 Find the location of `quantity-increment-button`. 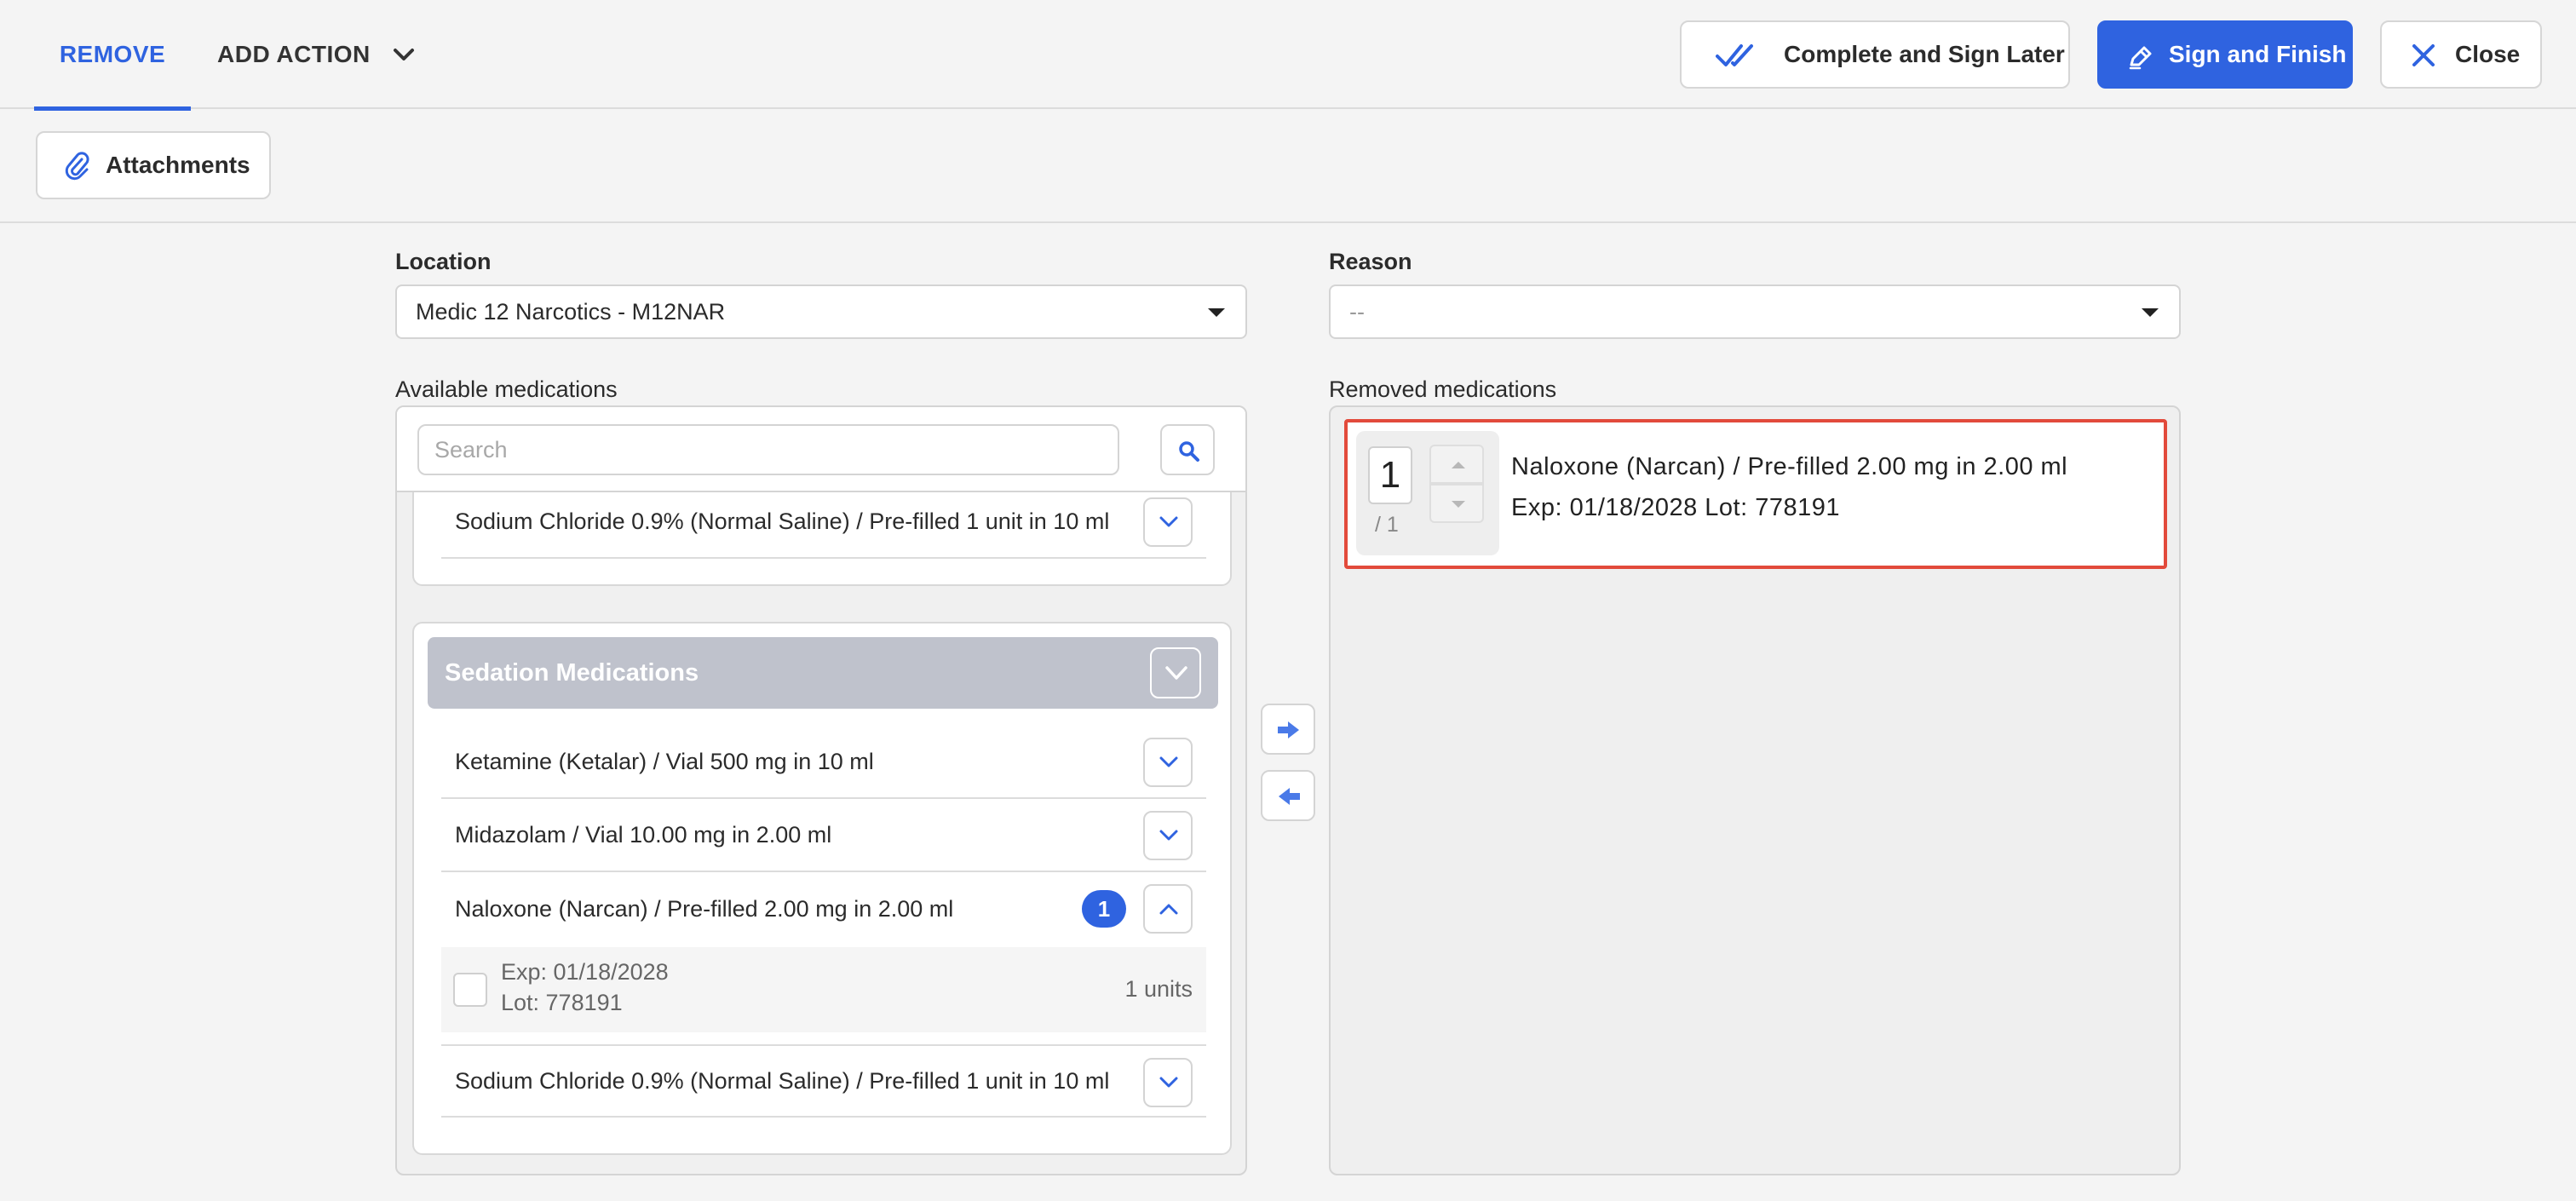

quantity-increment-button is located at coordinates (1457, 464).